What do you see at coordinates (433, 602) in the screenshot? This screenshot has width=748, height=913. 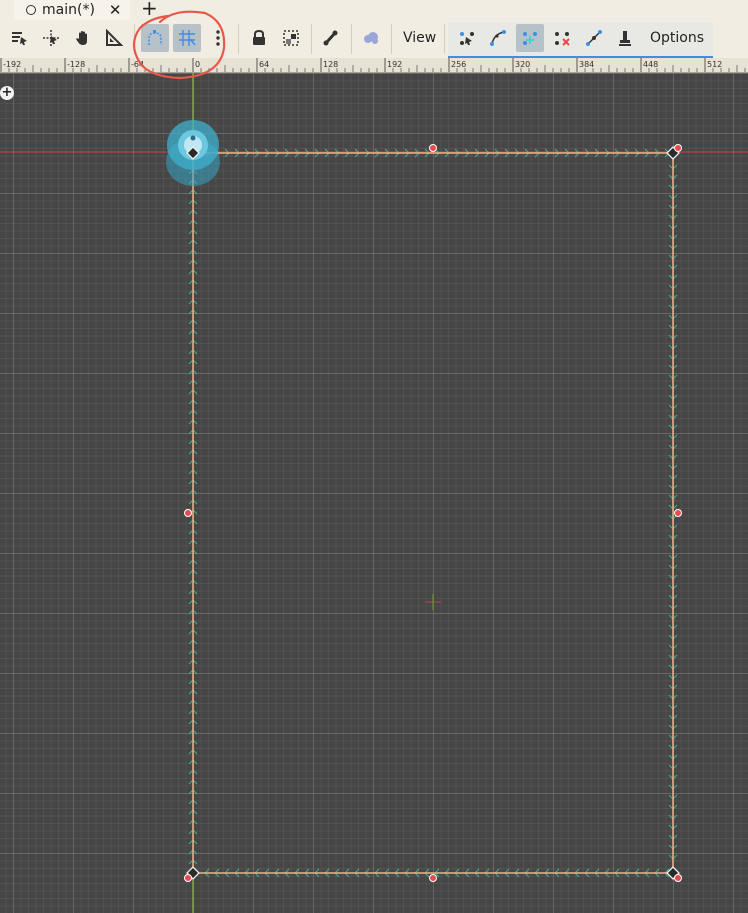 I see `center-crosshair` at bounding box center [433, 602].